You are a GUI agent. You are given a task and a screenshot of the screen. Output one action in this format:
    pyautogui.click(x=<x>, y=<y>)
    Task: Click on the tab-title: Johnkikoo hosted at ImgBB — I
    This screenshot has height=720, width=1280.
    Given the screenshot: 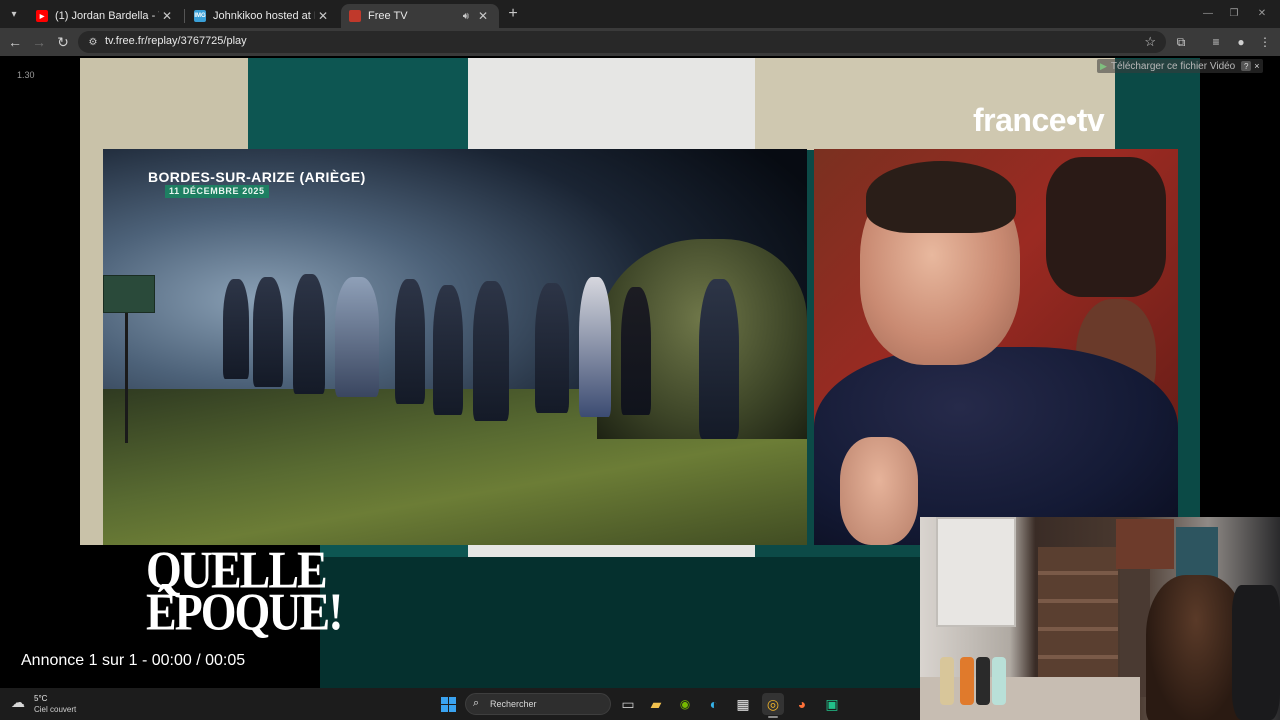 What is the action you would take?
    pyautogui.click(x=264, y=16)
    